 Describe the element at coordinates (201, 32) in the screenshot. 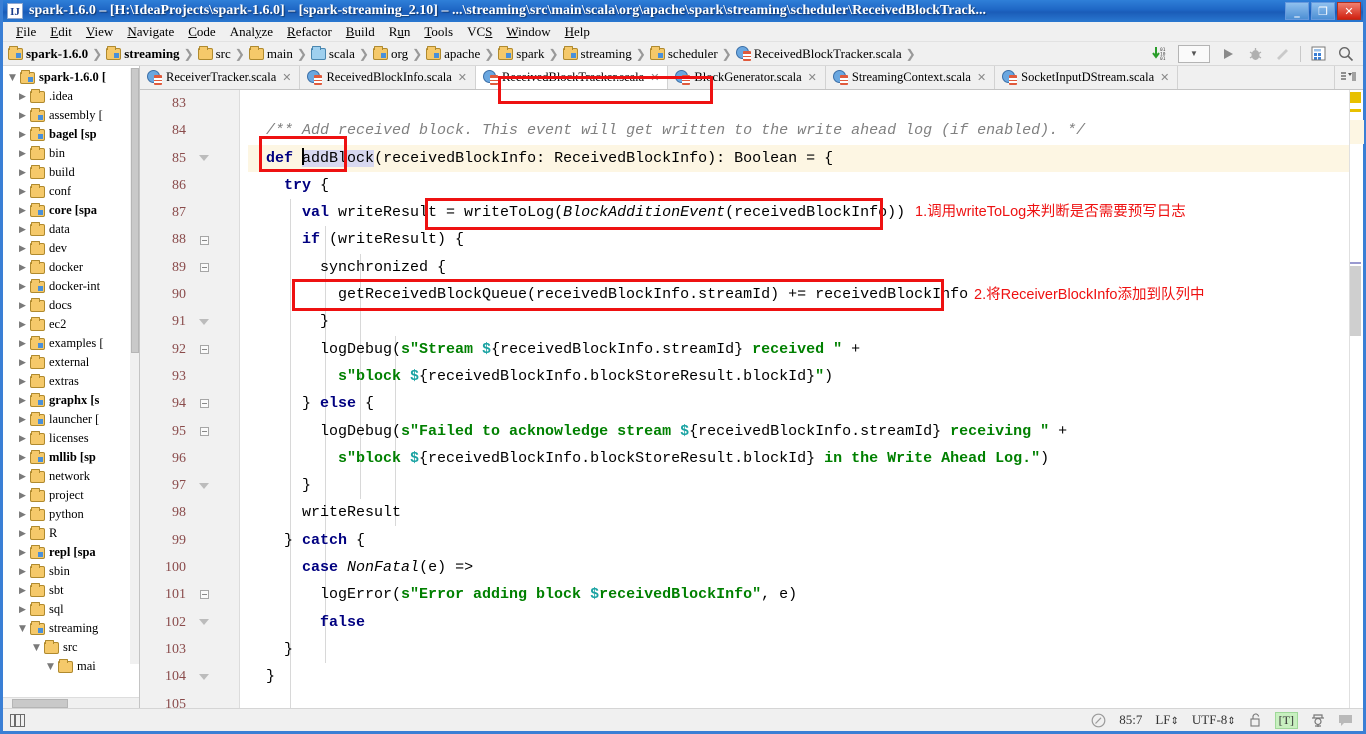

I see `menu-code: Code` at that location.